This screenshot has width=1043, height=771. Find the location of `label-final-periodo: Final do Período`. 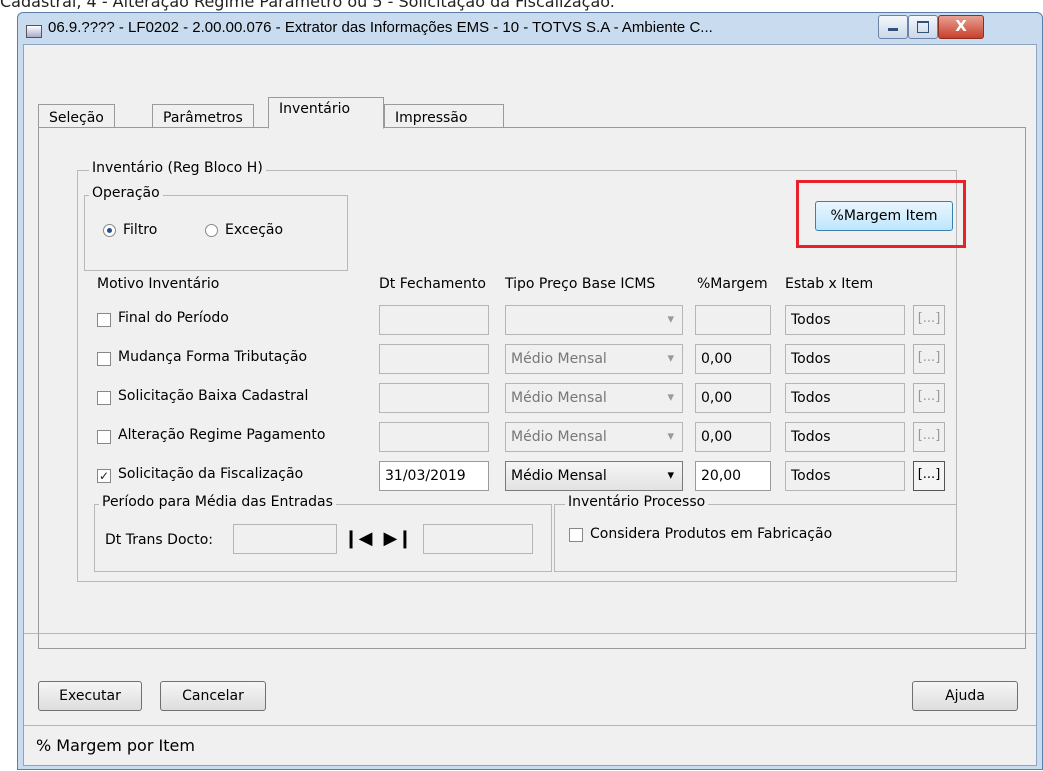

label-final-periodo: Final do Período is located at coordinates (173, 318).